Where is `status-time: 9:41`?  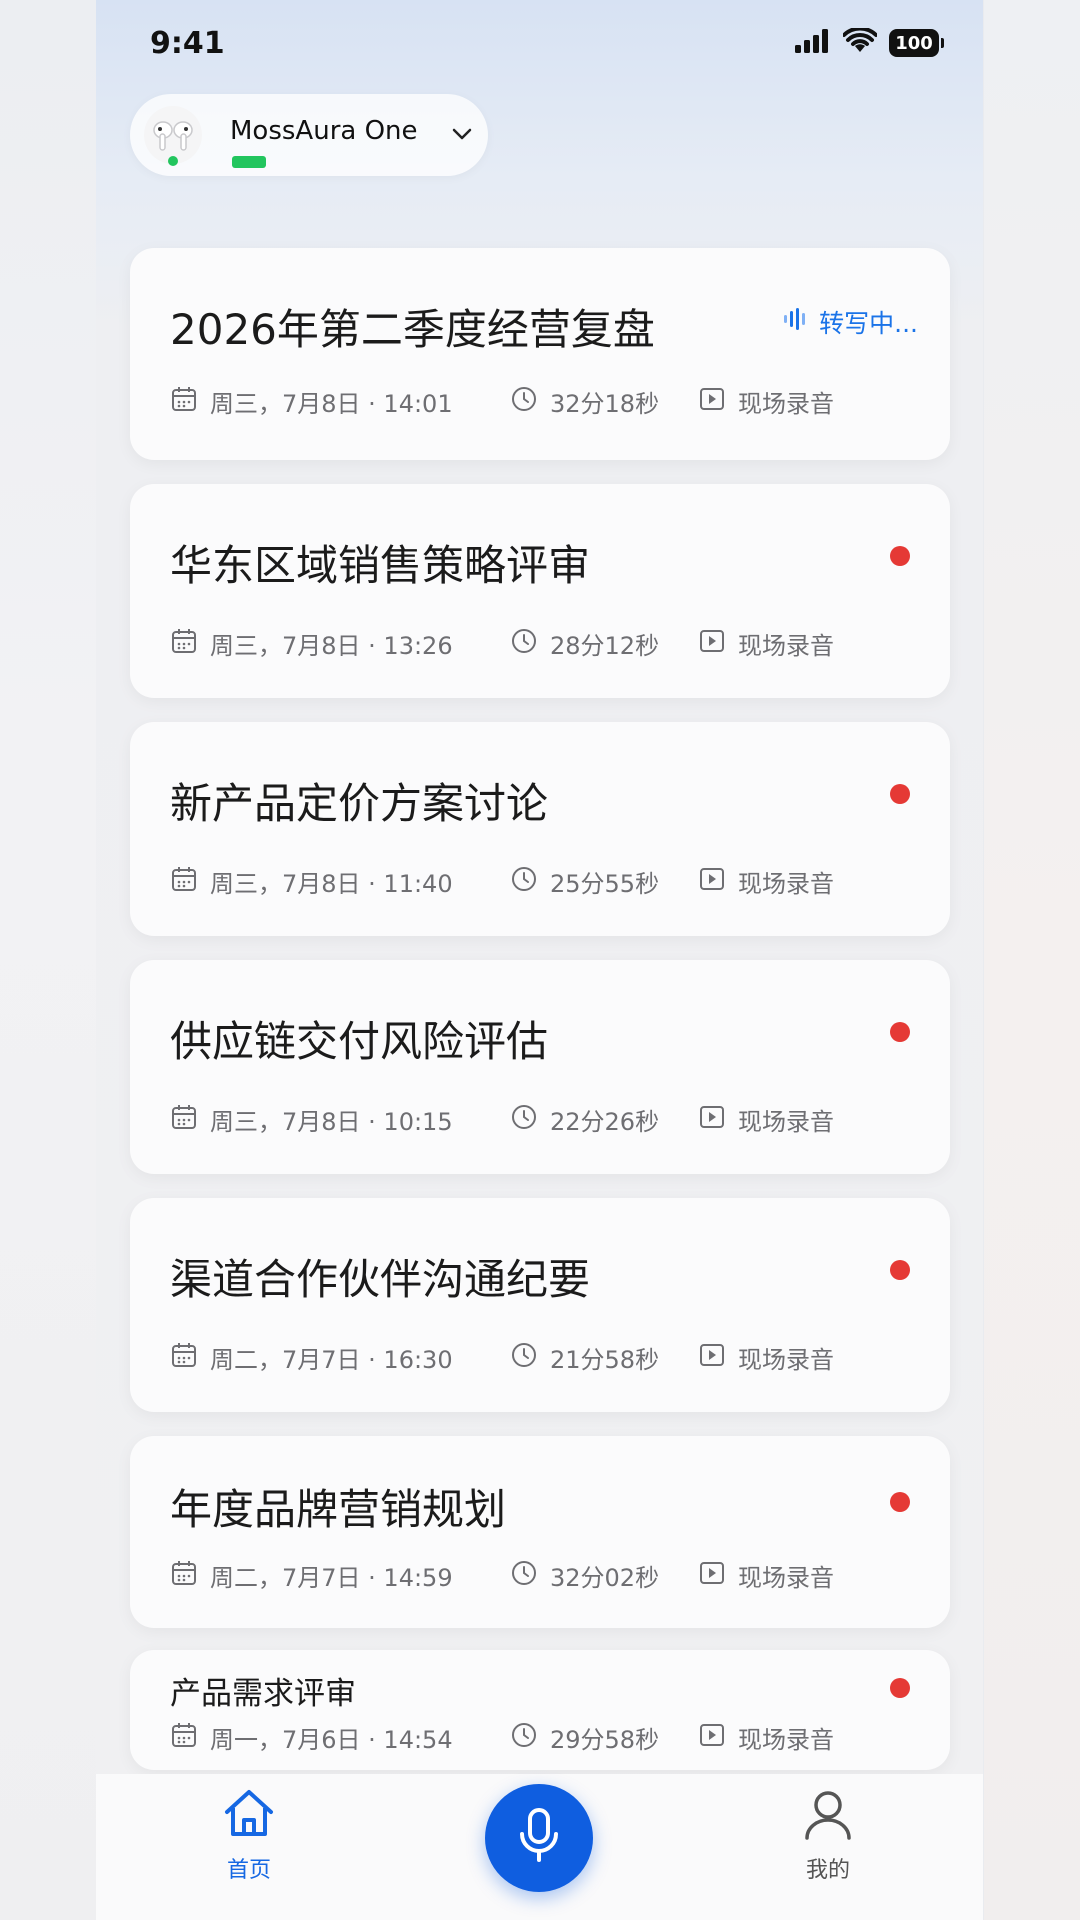 status-time: 9:41 is located at coordinates (187, 43).